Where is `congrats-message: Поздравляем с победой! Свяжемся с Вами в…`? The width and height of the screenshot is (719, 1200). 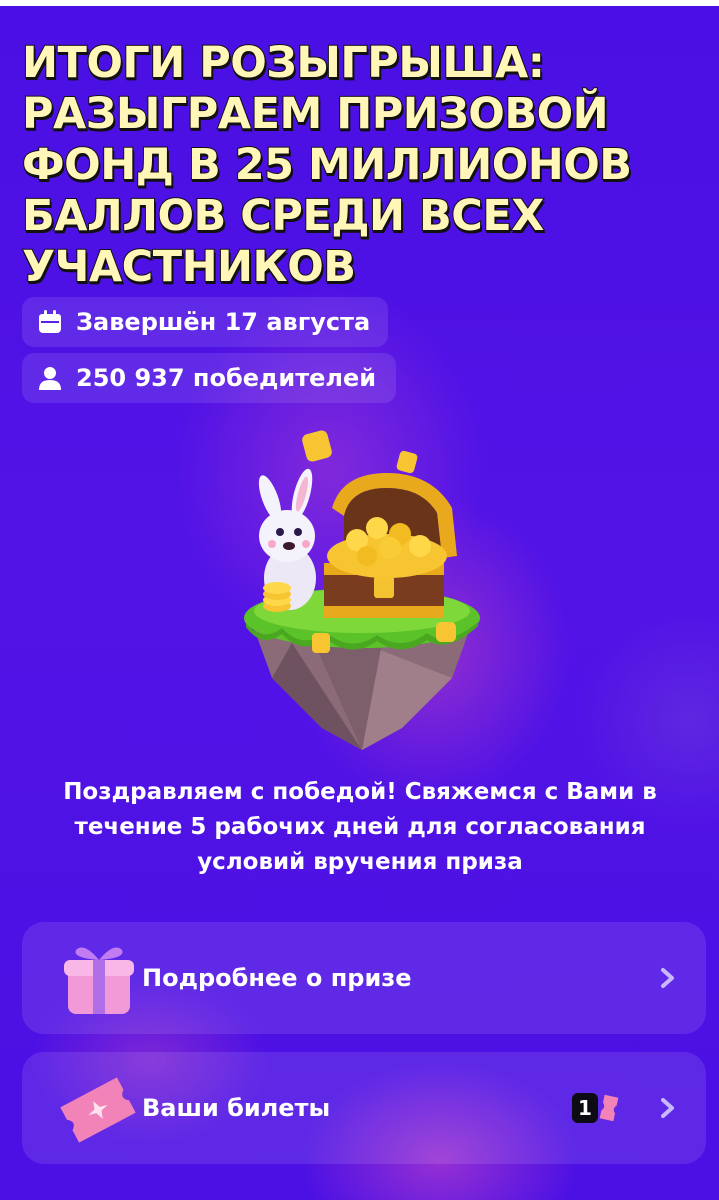 congrats-message: Поздравляем с победой! Свяжемся с Вами в… is located at coordinates (360, 827).